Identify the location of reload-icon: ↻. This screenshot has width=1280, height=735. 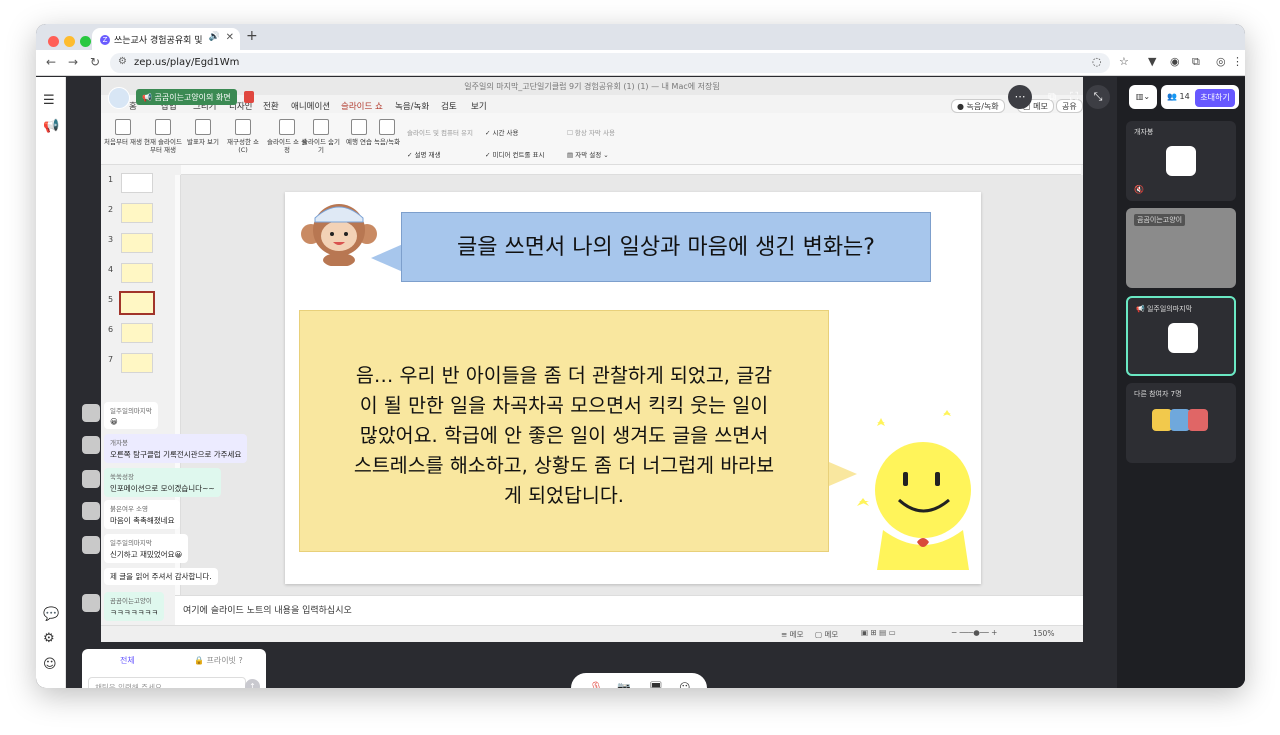
(95, 62).